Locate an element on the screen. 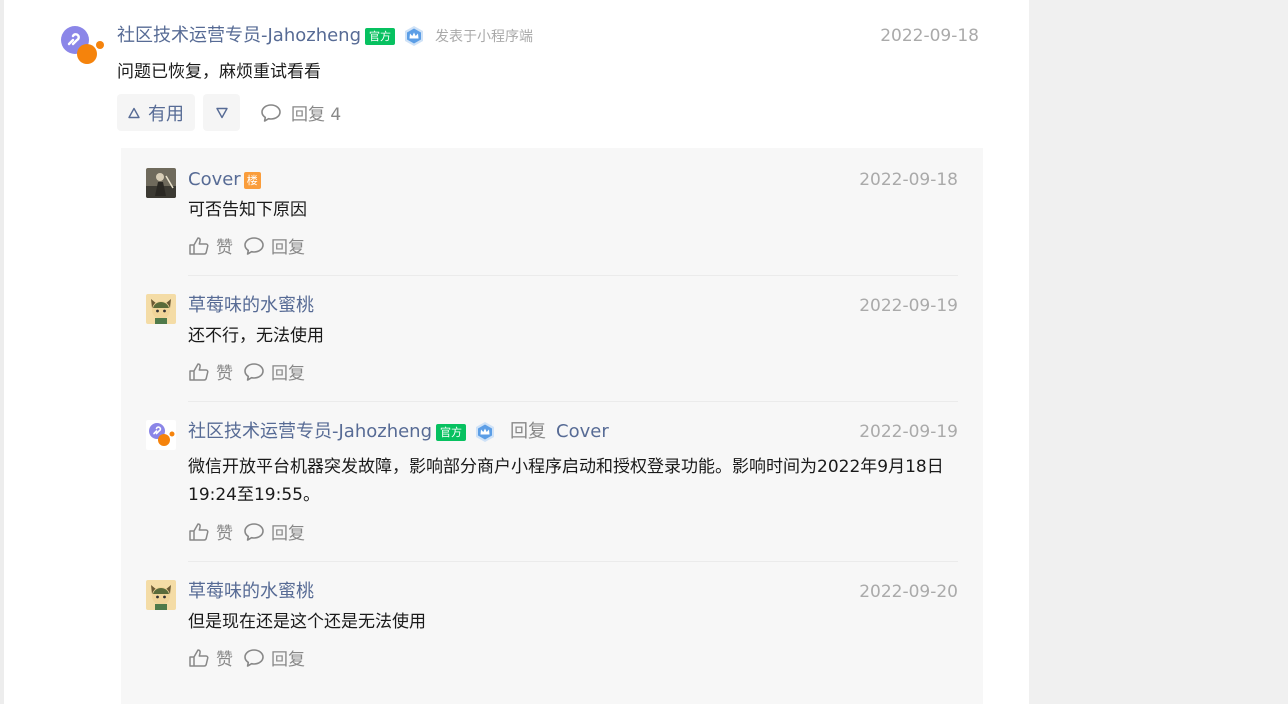 The width and height of the screenshot is (1288, 704). reply-text: 可否告知下原因 is located at coordinates (247, 210).